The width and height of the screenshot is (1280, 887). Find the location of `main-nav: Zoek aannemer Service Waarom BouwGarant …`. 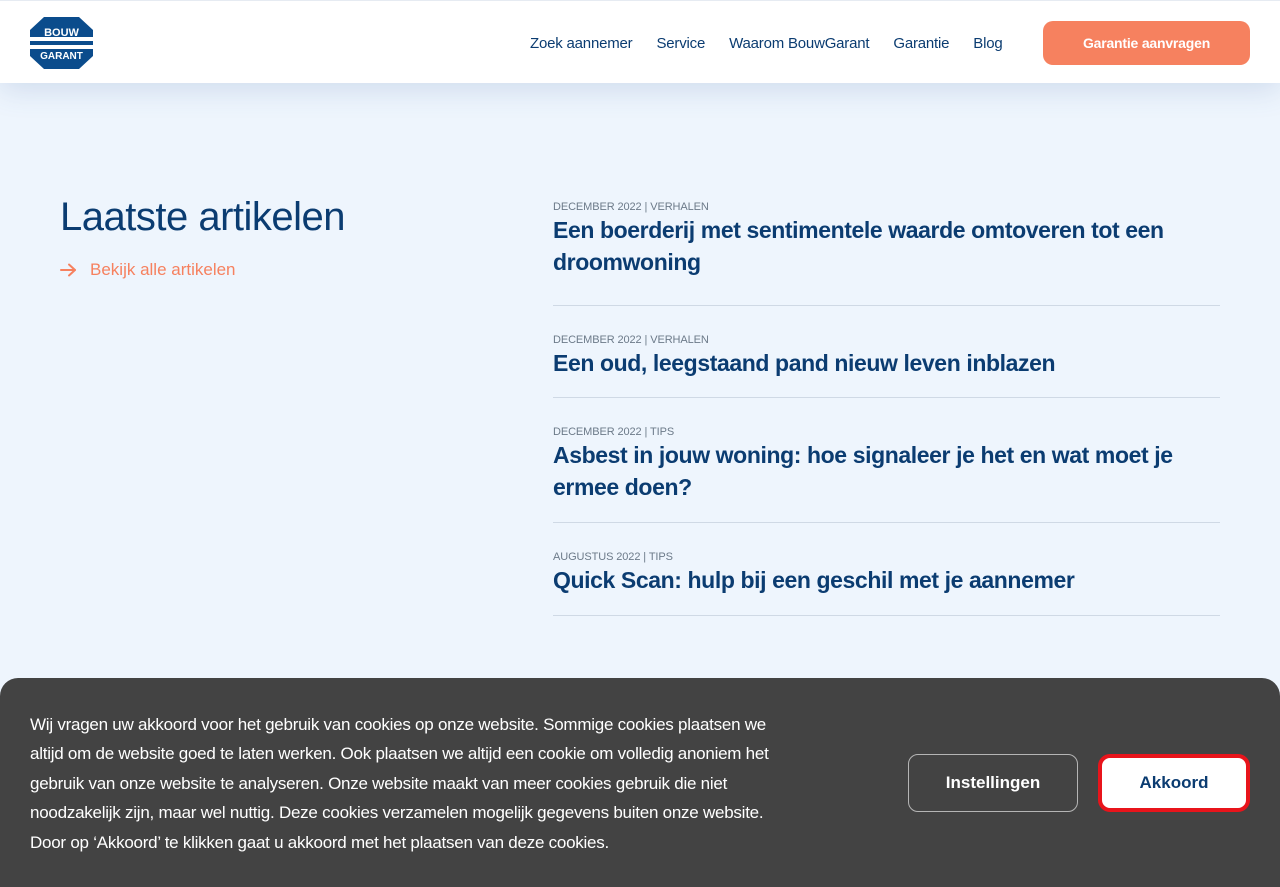

main-nav: Zoek aannemer Service Waarom BouwGarant … is located at coordinates (778, 43).